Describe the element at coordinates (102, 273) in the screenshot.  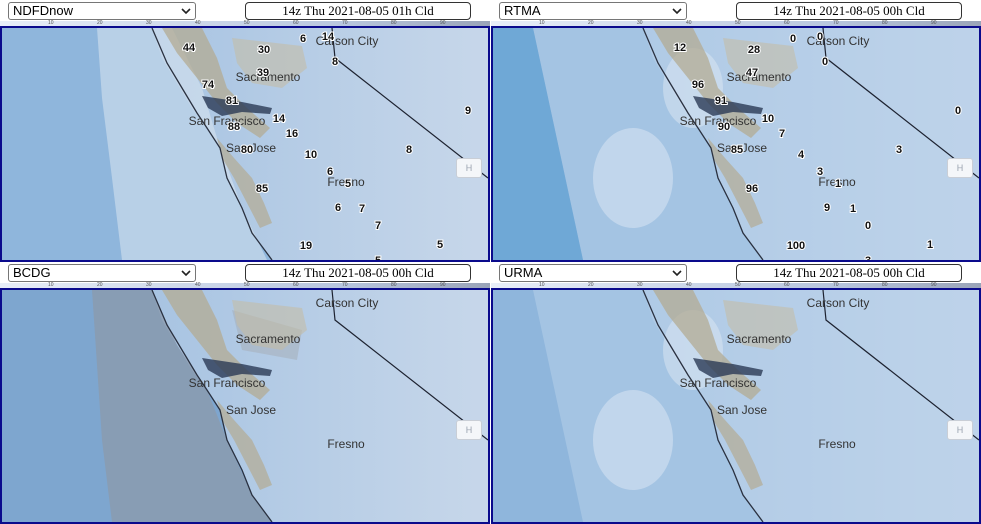
I see `product-select: BCDG` at that location.